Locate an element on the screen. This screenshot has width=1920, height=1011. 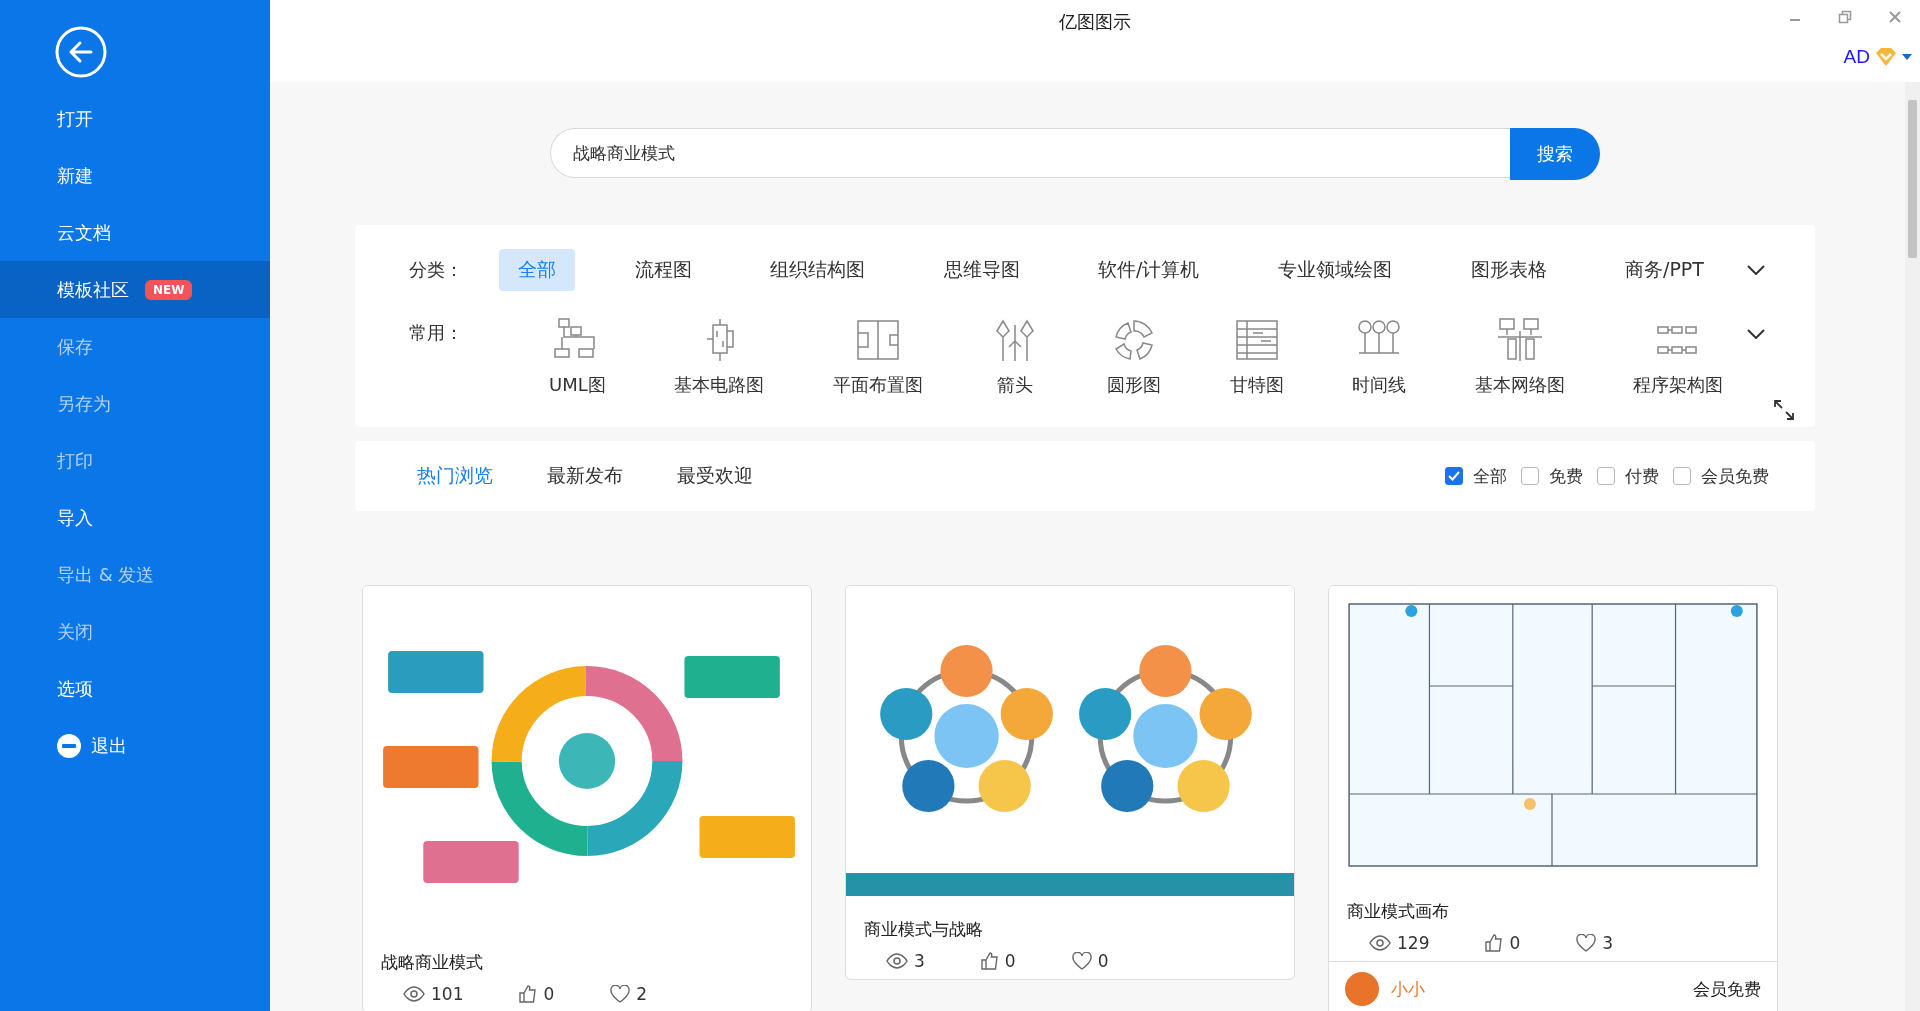
filter-label: 免费 is located at coordinates (1566, 476).